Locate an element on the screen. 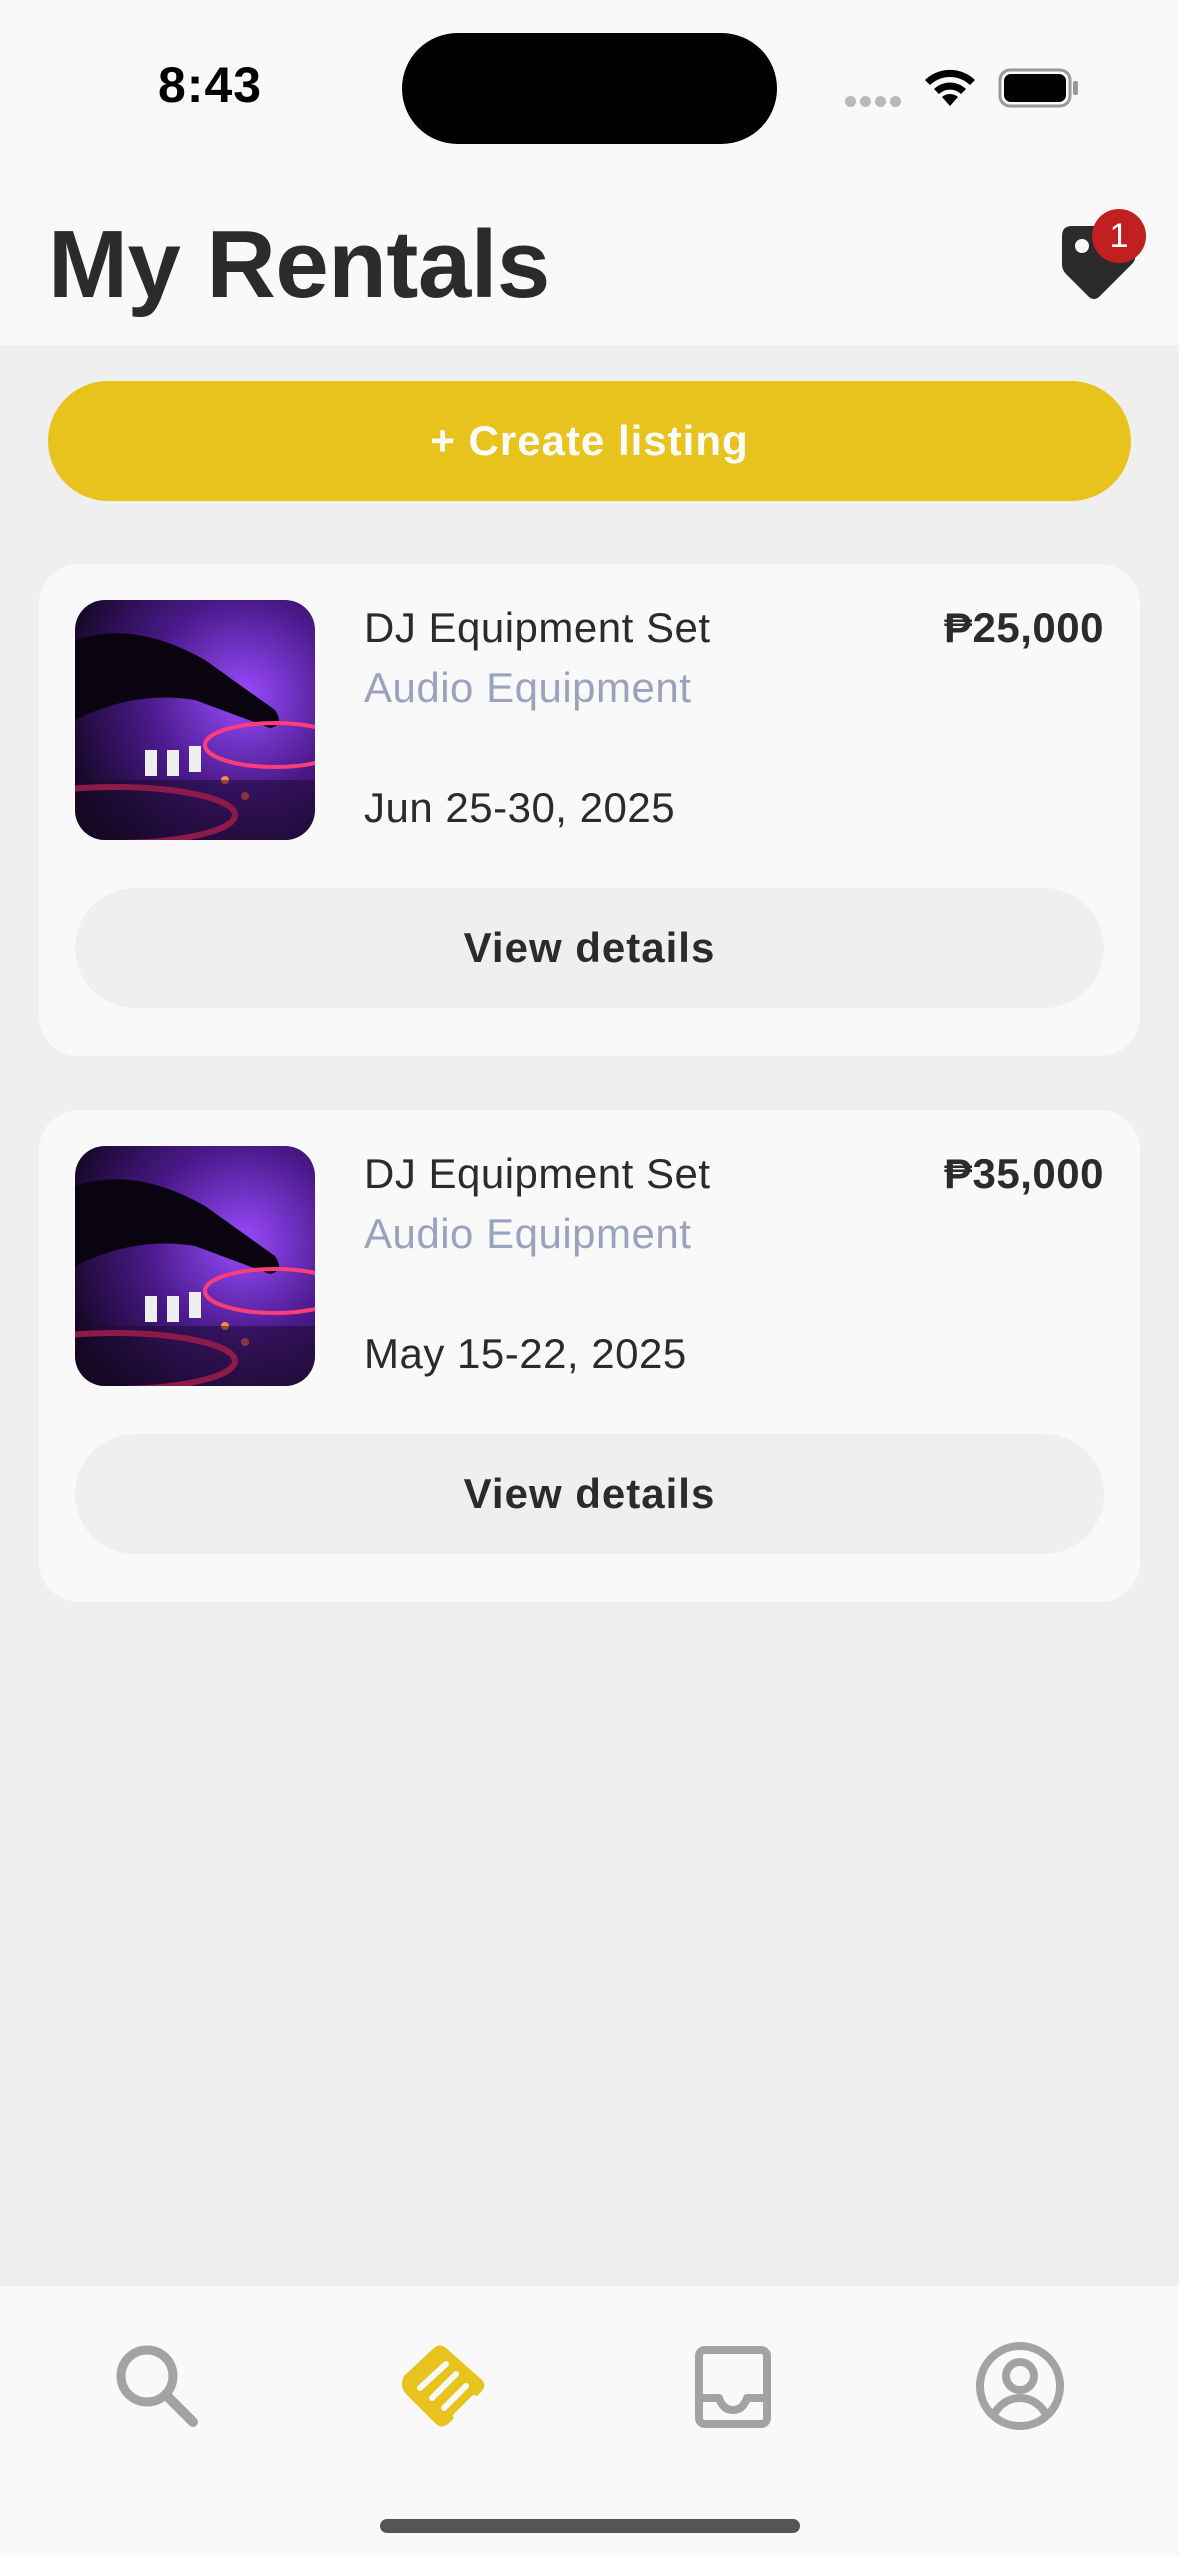 This screenshot has height=2556, width=1179. tab-profile is located at coordinates (1020, 2386).